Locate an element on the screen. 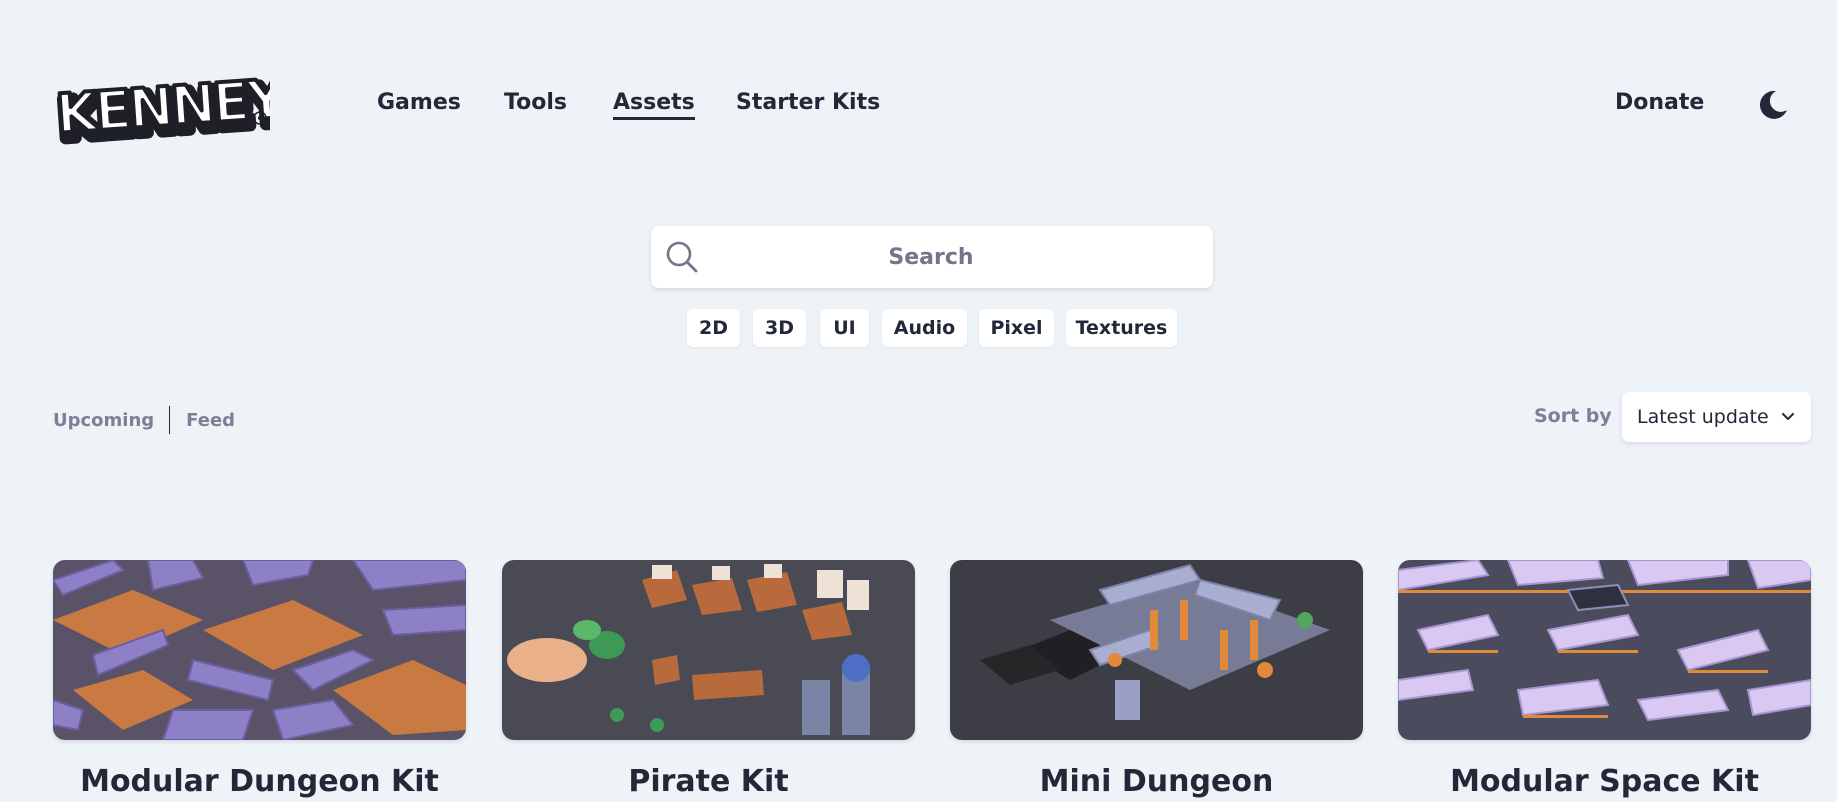 This screenshot has height=802, width=1837. upcoming-link: Upcoming is located at coordinates (103, 420).